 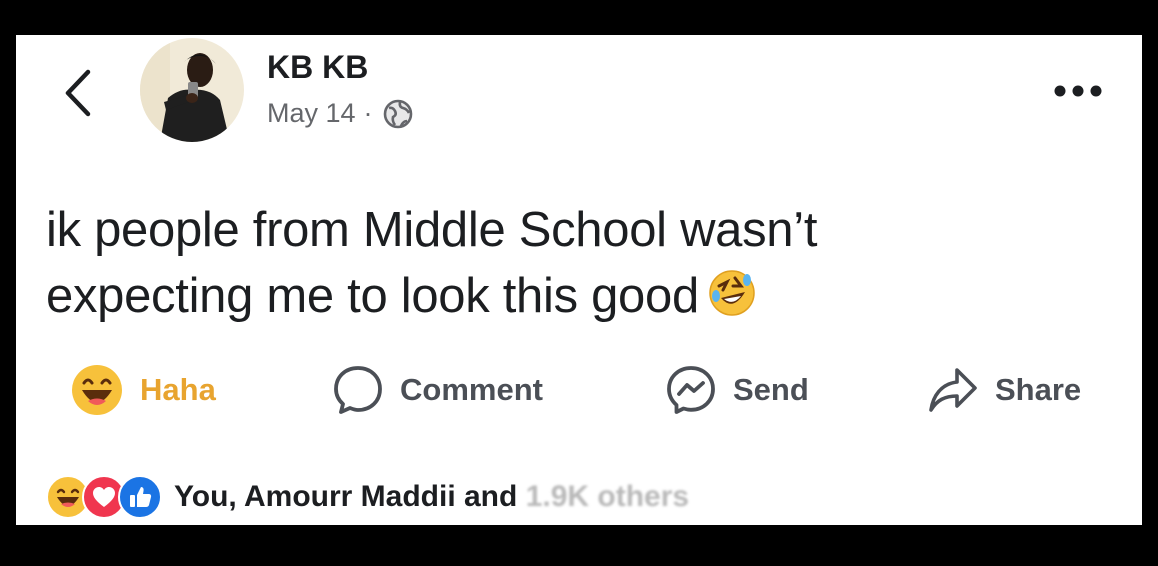 What do you see at coordinates (432, 230) in the screenshot?
I see `post-text-line-1: ik people from Middle School wasn’t` at bounding box center [432, 230].